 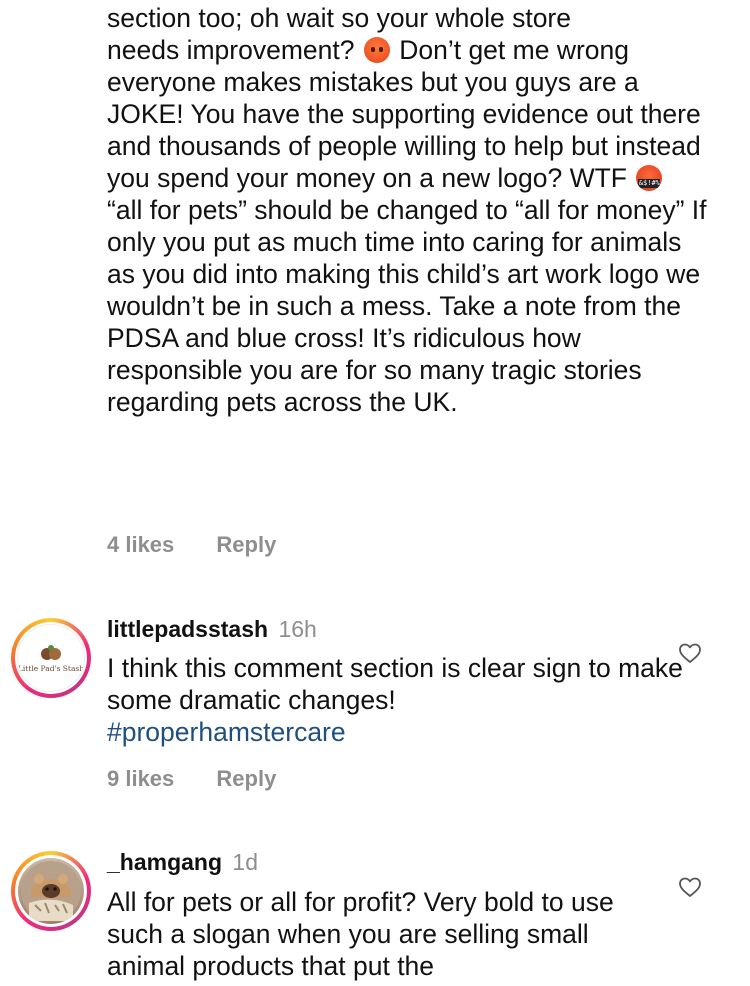 I want to click on emoji-symbols: &$!#%, so click(x=649, y=183).